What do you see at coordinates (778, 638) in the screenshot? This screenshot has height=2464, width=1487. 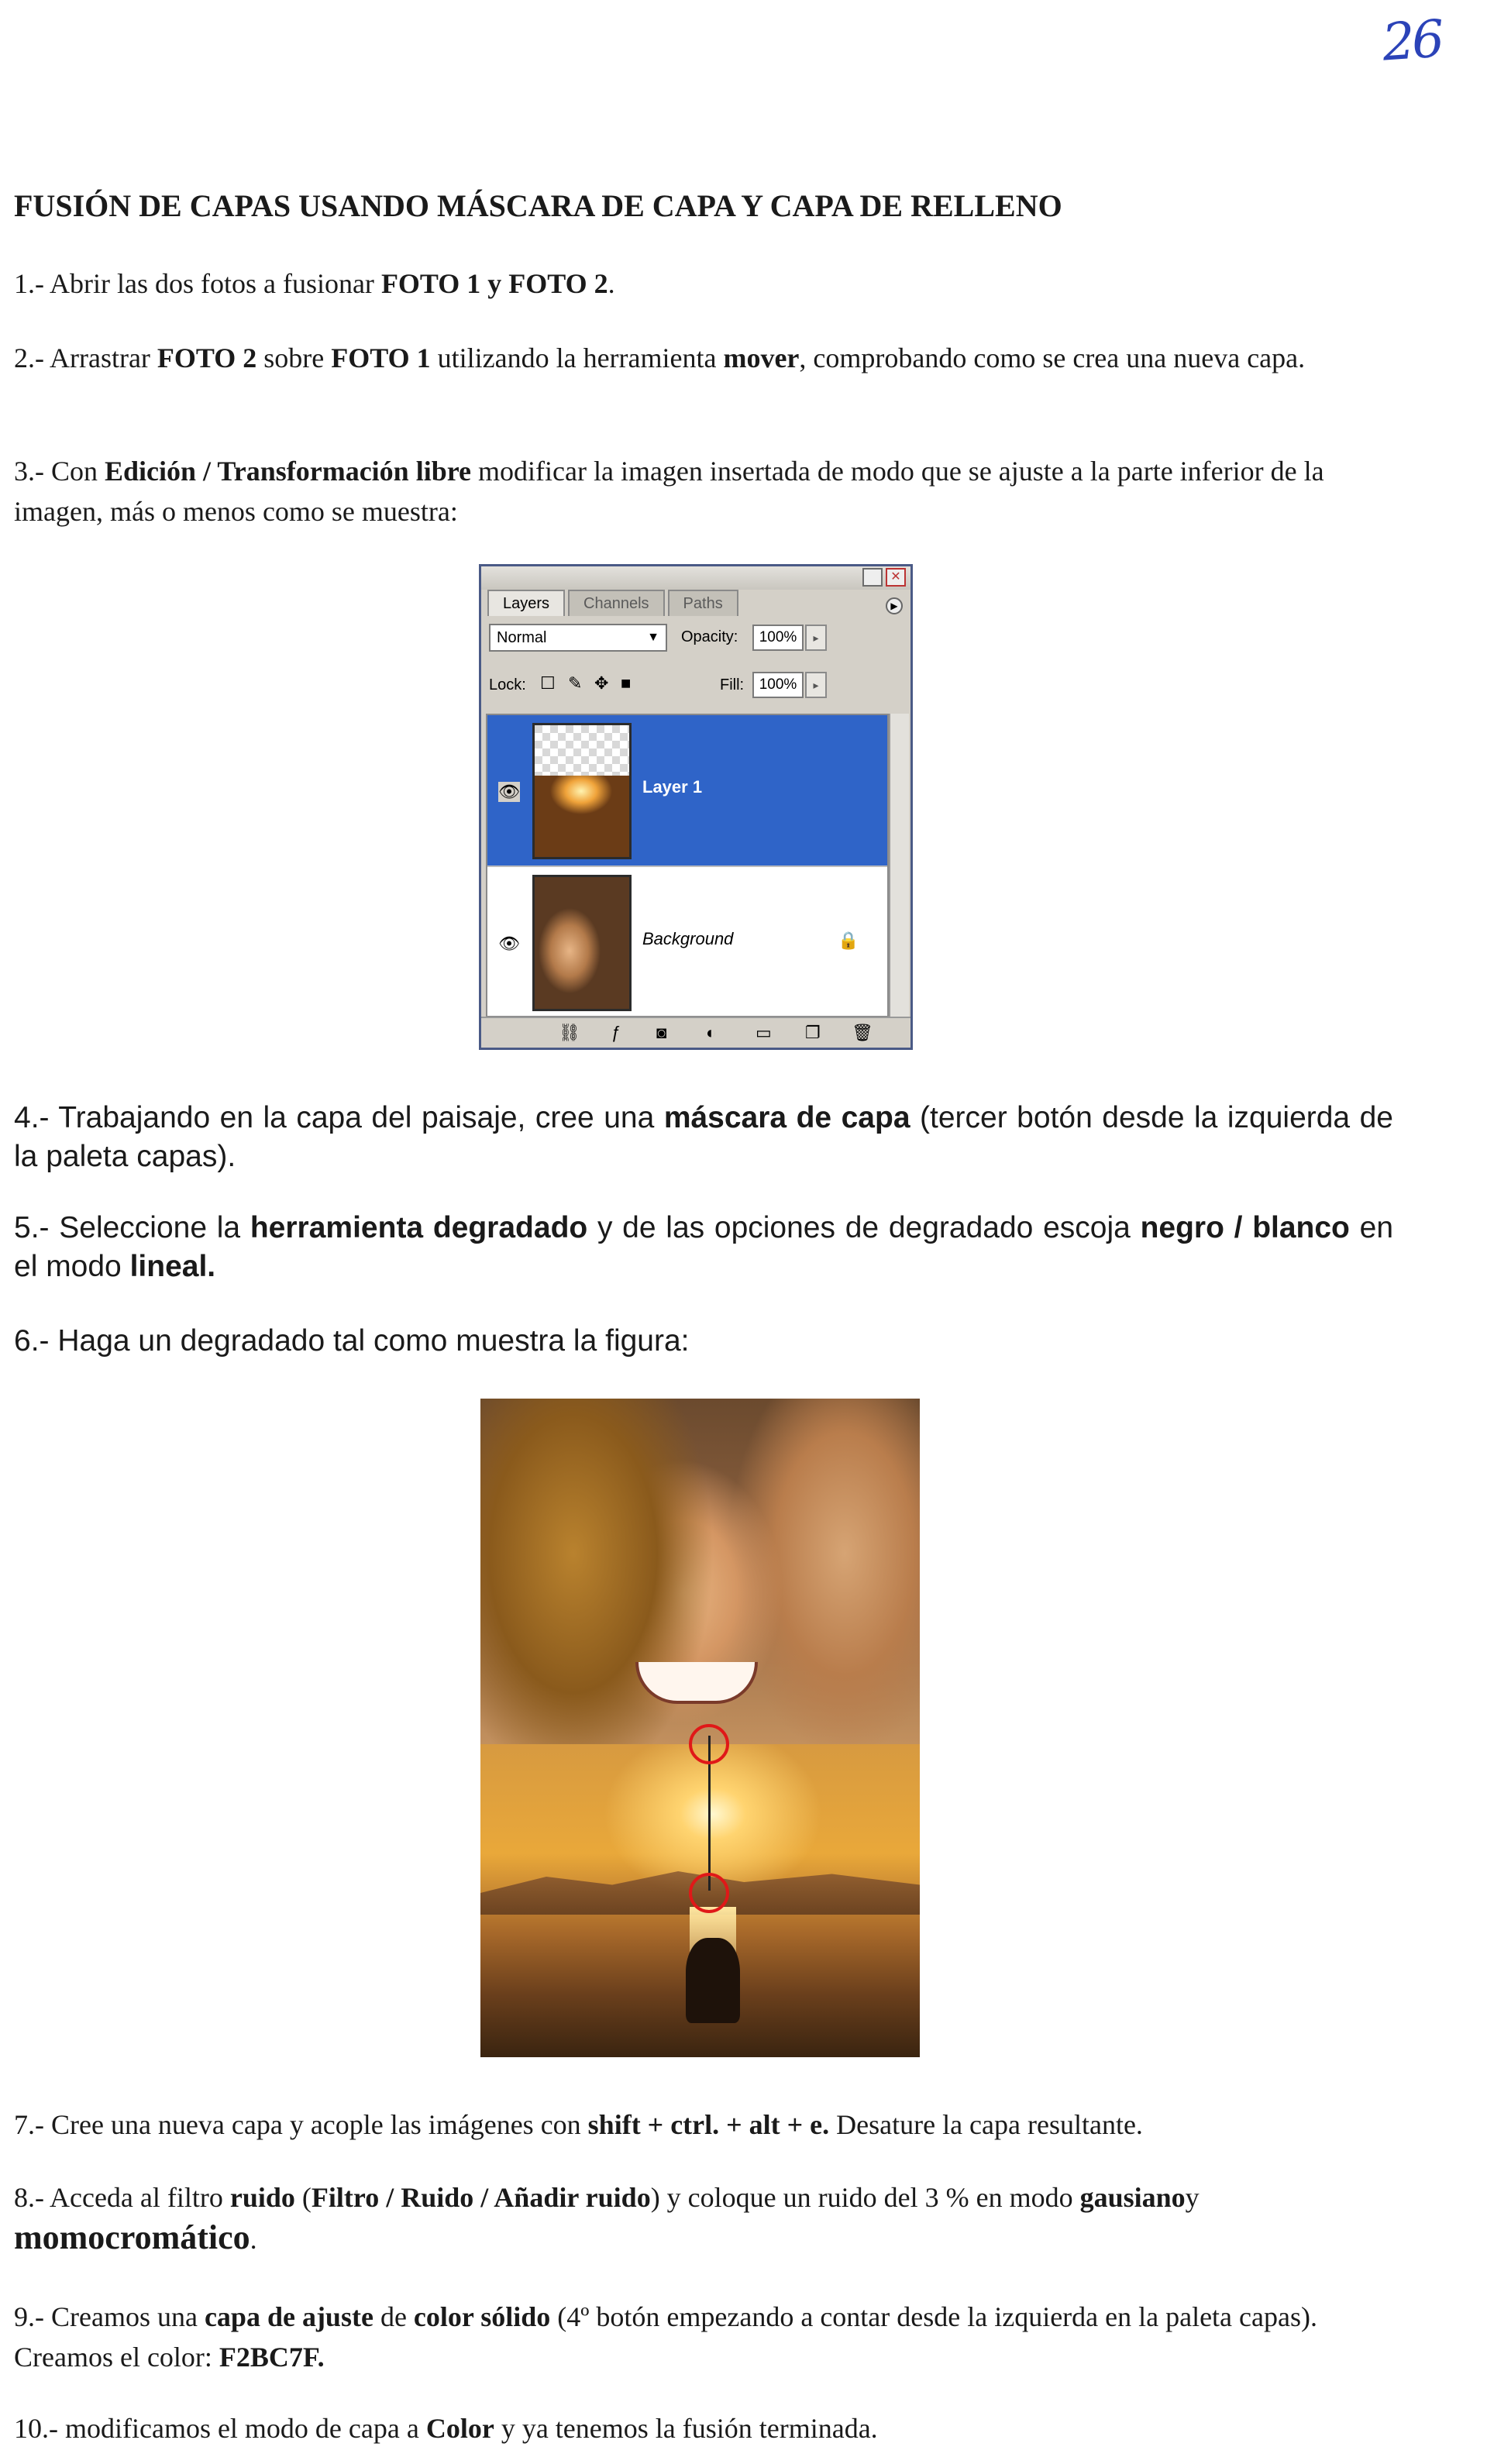 I see `opacity-input: 100%` at bounding box center [778, 638].